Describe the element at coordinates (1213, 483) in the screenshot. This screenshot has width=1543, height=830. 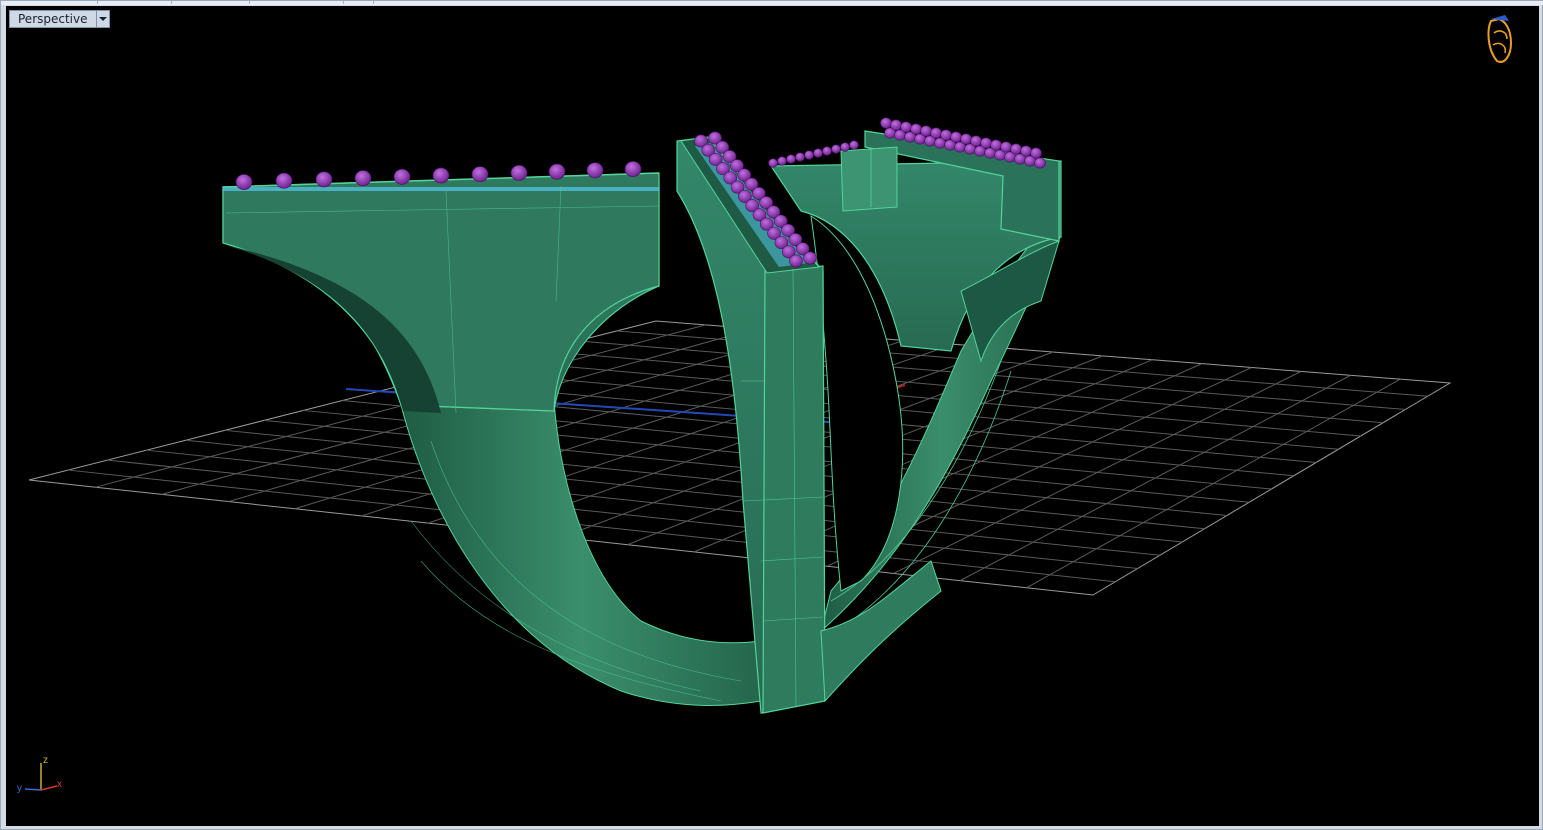
I see `grid-line` at that location.